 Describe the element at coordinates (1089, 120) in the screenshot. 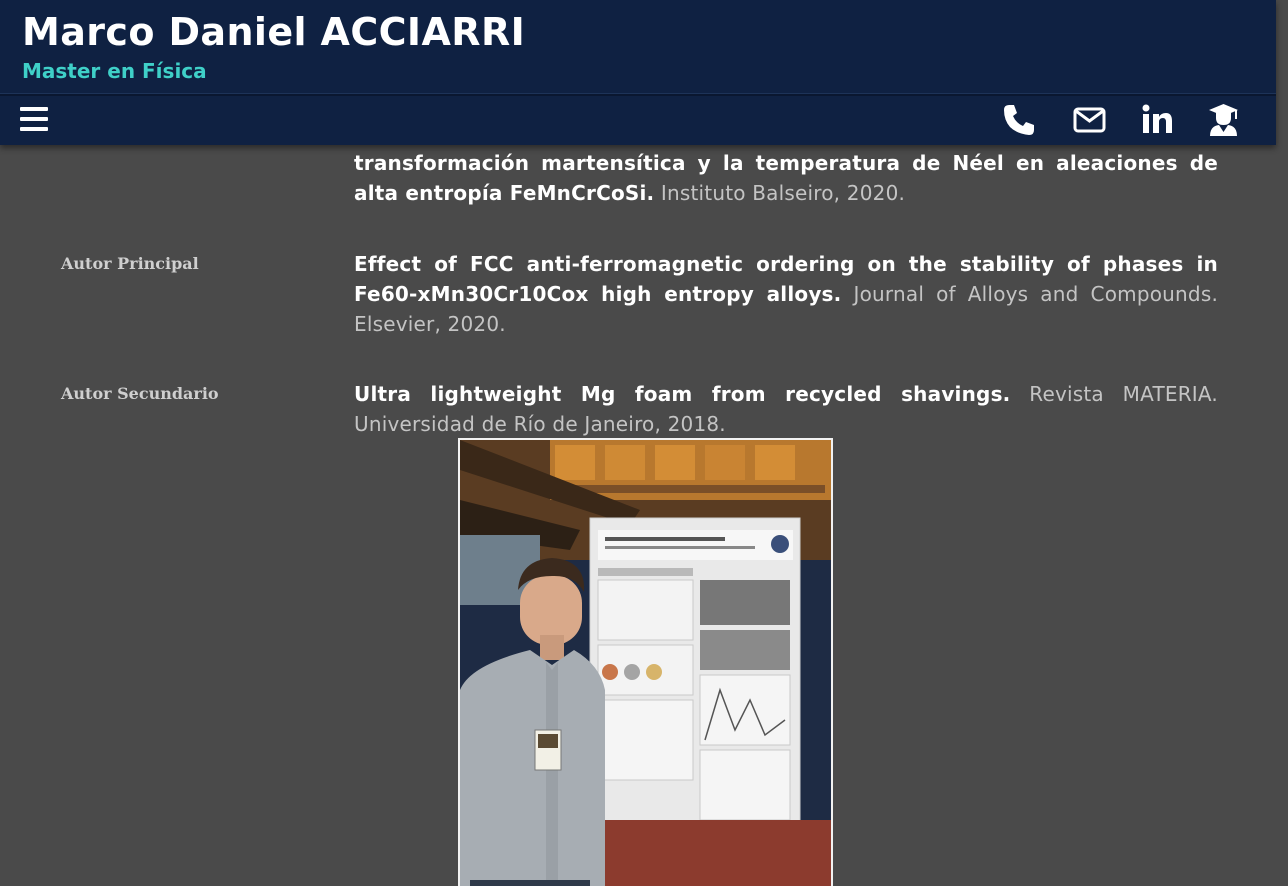

I see `mail-icon` at that location.